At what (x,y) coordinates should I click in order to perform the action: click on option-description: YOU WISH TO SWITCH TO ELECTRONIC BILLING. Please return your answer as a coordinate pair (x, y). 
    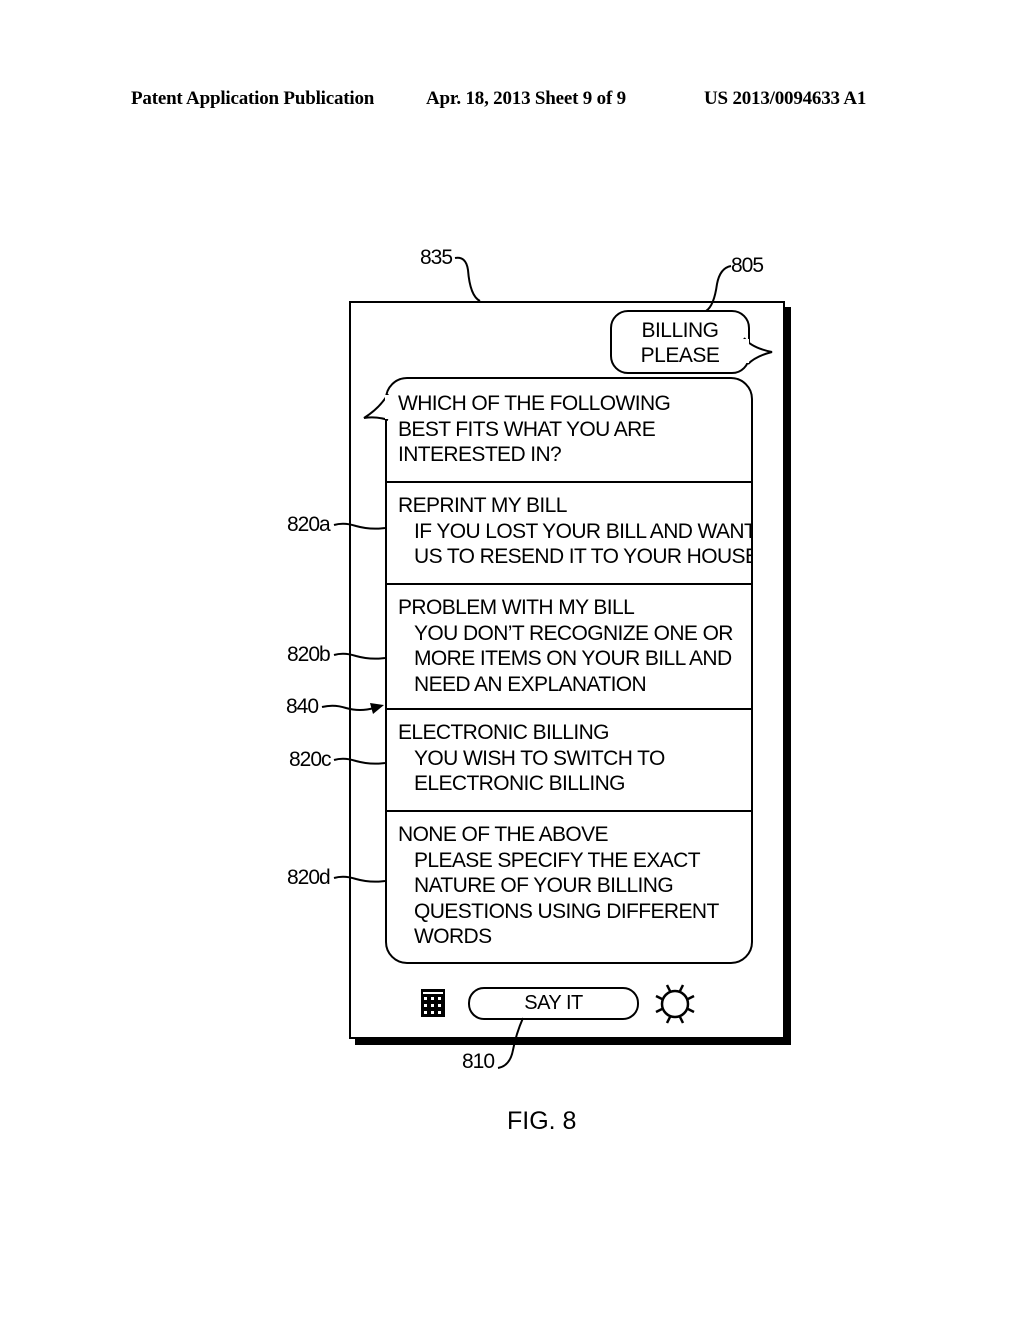
    Looking at the image, I should click on (539, 771).